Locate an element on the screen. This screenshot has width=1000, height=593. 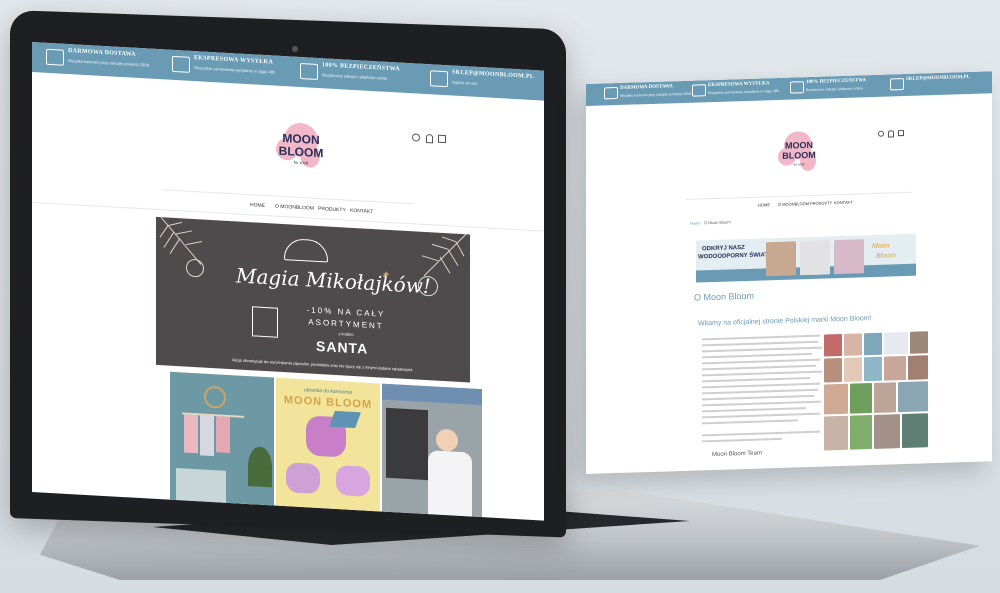
child-head is located at coordinates (447, 440).